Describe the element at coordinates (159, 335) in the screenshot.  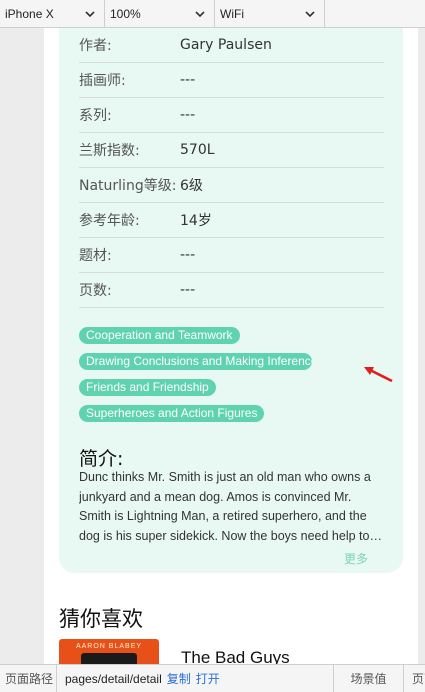
I see `topic-tag: Cooperation and Teamwork` at that location.